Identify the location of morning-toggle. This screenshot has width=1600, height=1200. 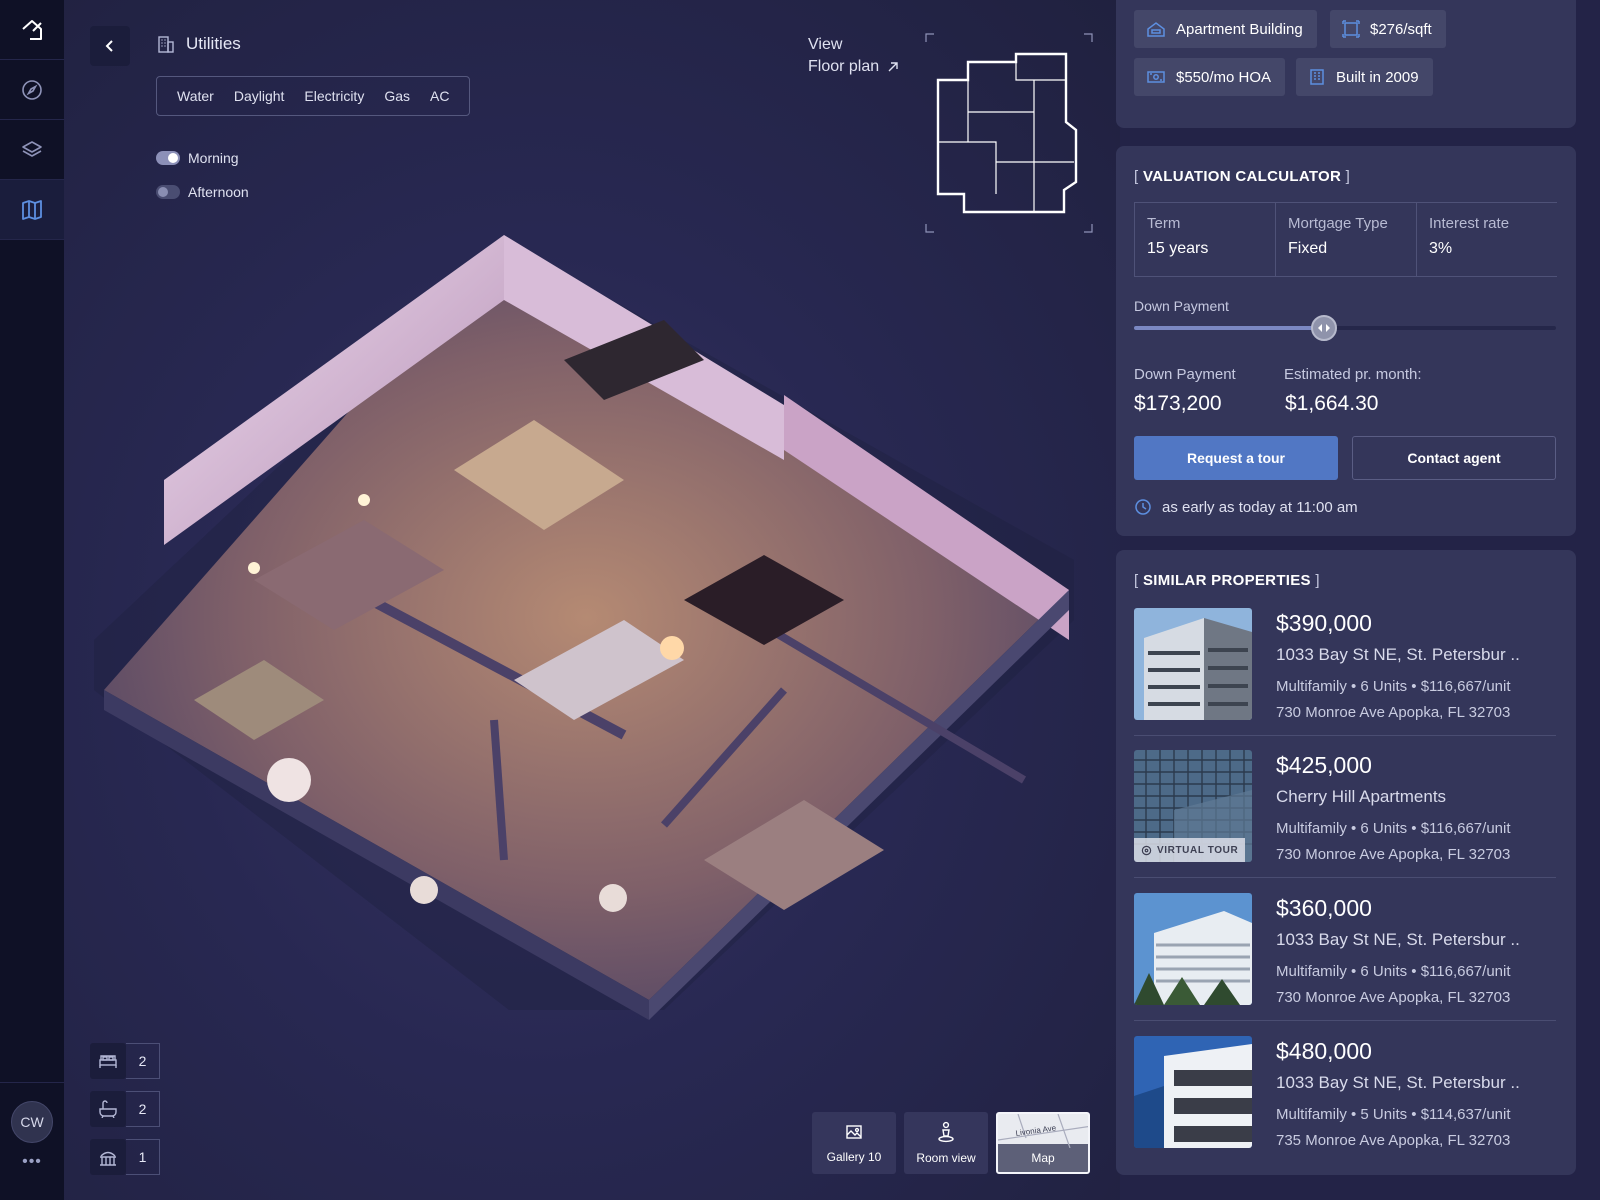
(168, 158).